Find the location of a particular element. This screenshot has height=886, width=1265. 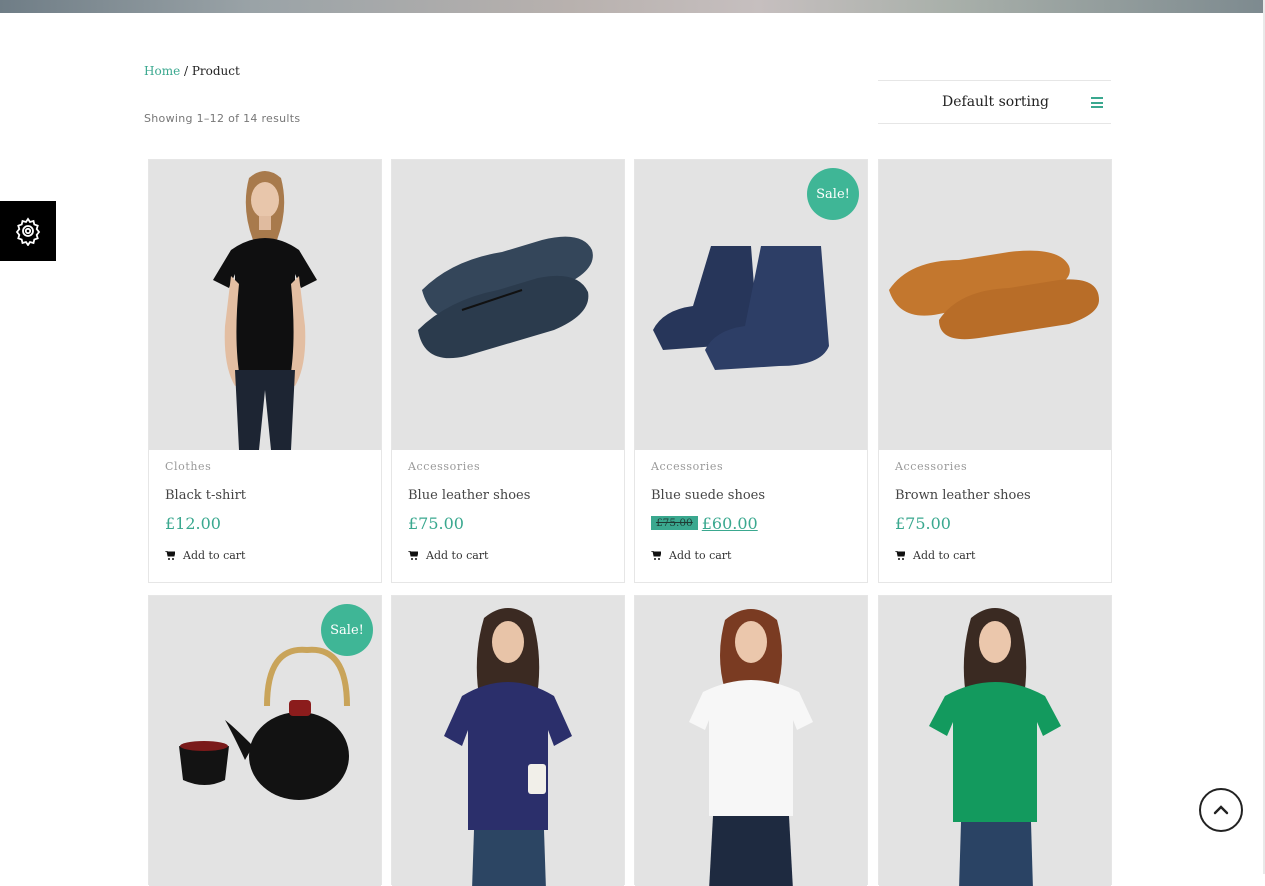

settings-toggle-button is located at coordinates (28, 231).